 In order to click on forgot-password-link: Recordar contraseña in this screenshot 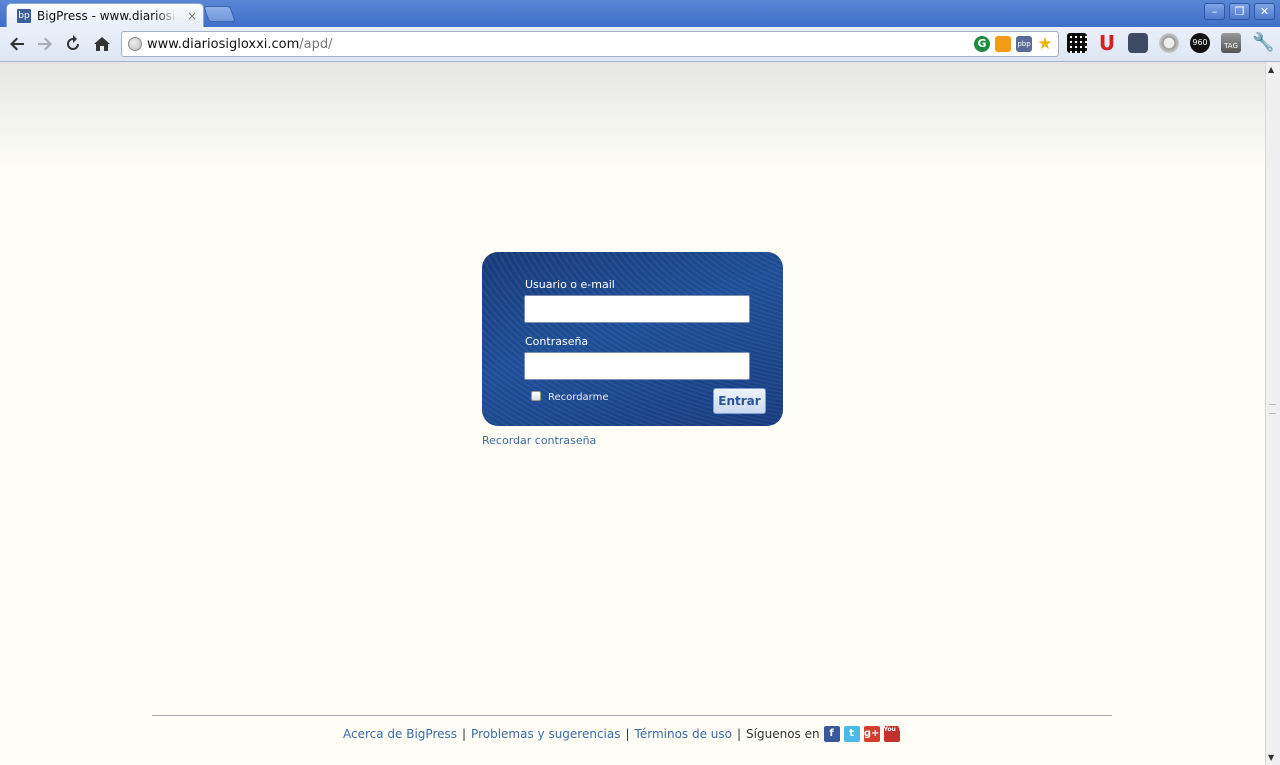, I will do `click(539, 440)`.